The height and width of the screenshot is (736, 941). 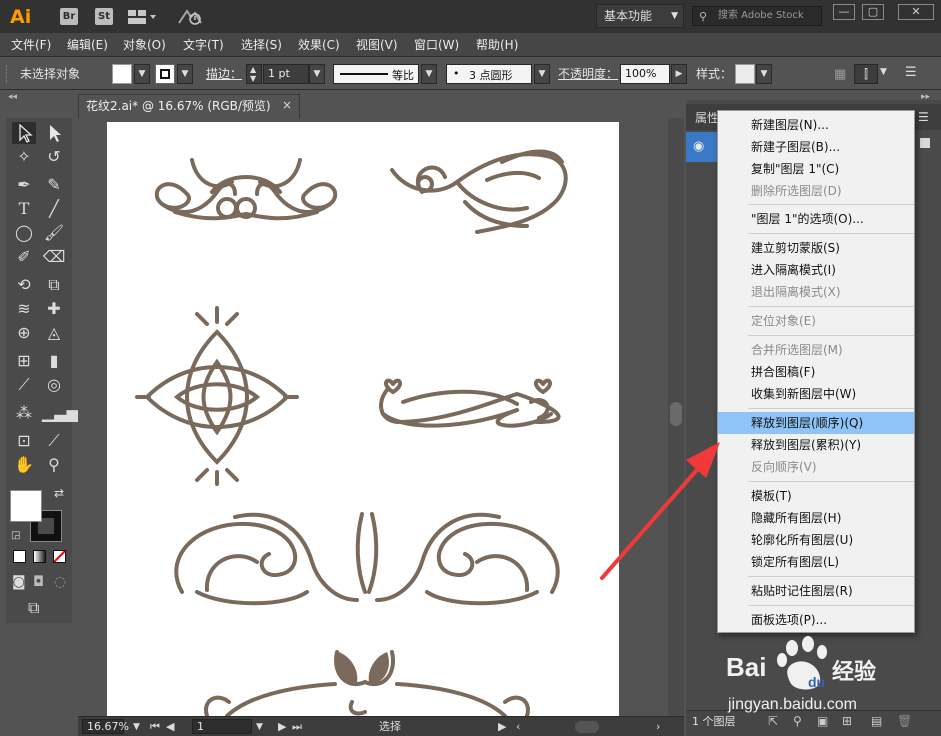 I want to click on arrange-documents-icon, so click(x=143, y=17).